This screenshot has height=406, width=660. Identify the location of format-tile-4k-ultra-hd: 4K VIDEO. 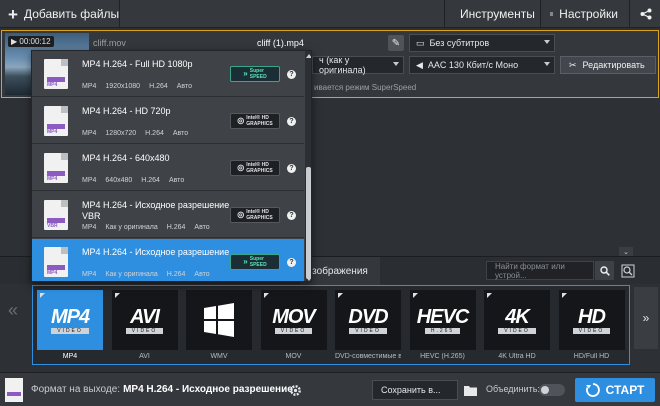
(517, 320).